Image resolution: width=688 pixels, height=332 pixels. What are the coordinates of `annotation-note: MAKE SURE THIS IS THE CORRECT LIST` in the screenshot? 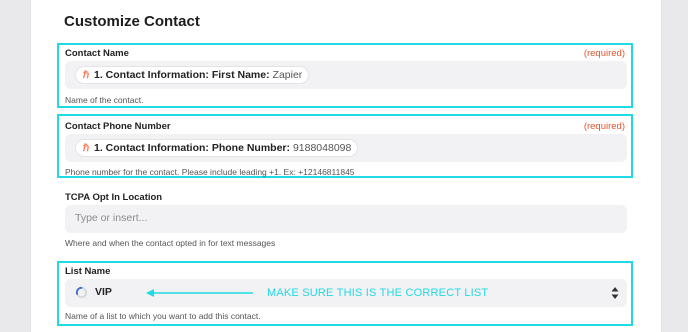 It's located at (378, 293).